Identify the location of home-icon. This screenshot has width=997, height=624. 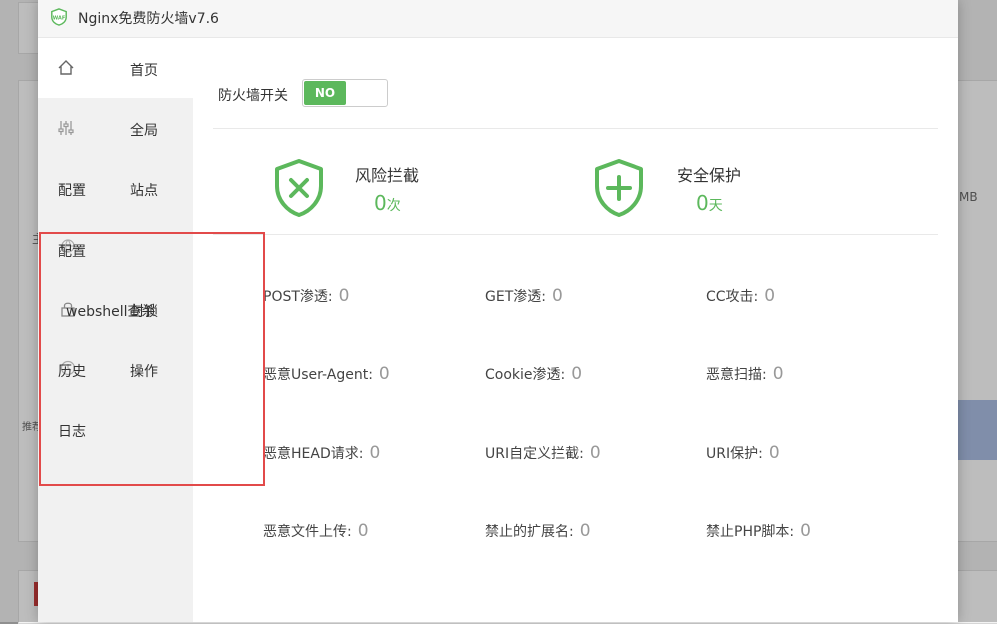
(66, 67).